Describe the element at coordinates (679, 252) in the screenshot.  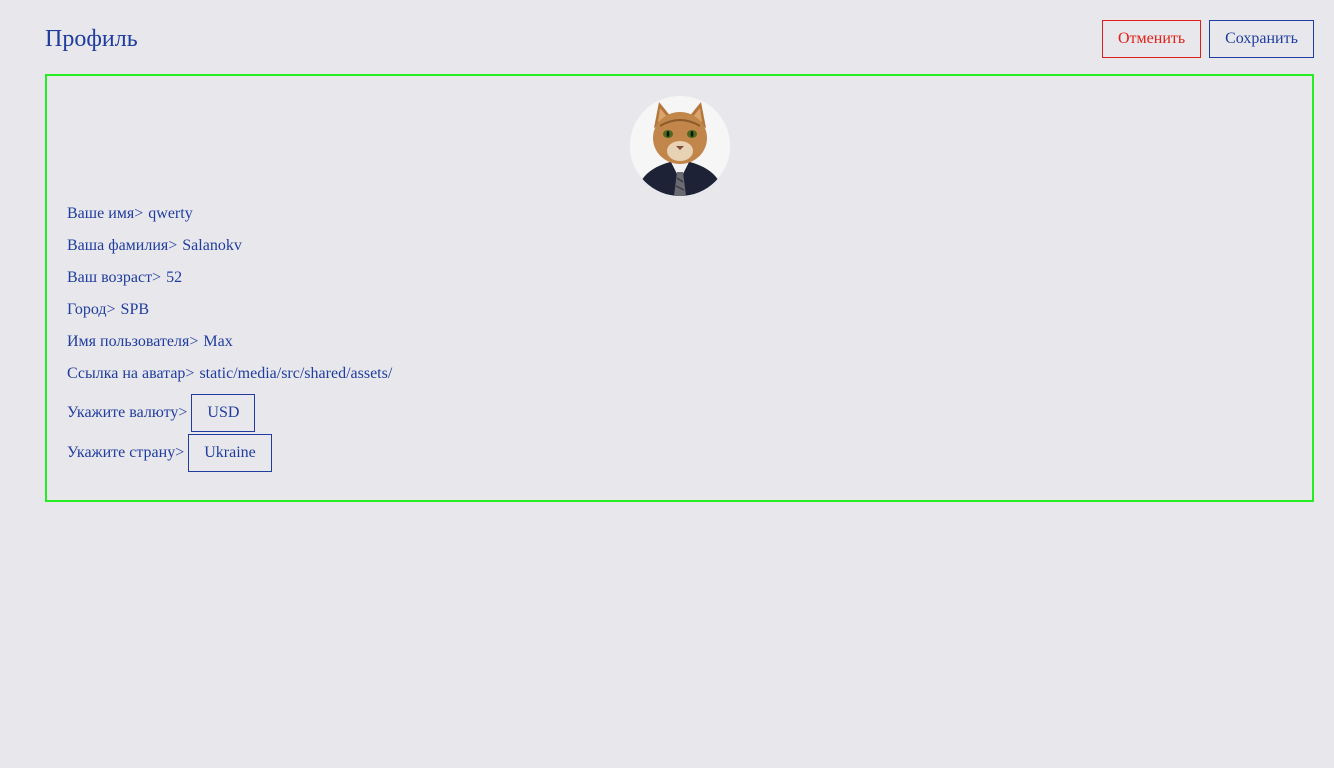
I see `last-name-field: Ваша фамилия> Salanokv` at that location.